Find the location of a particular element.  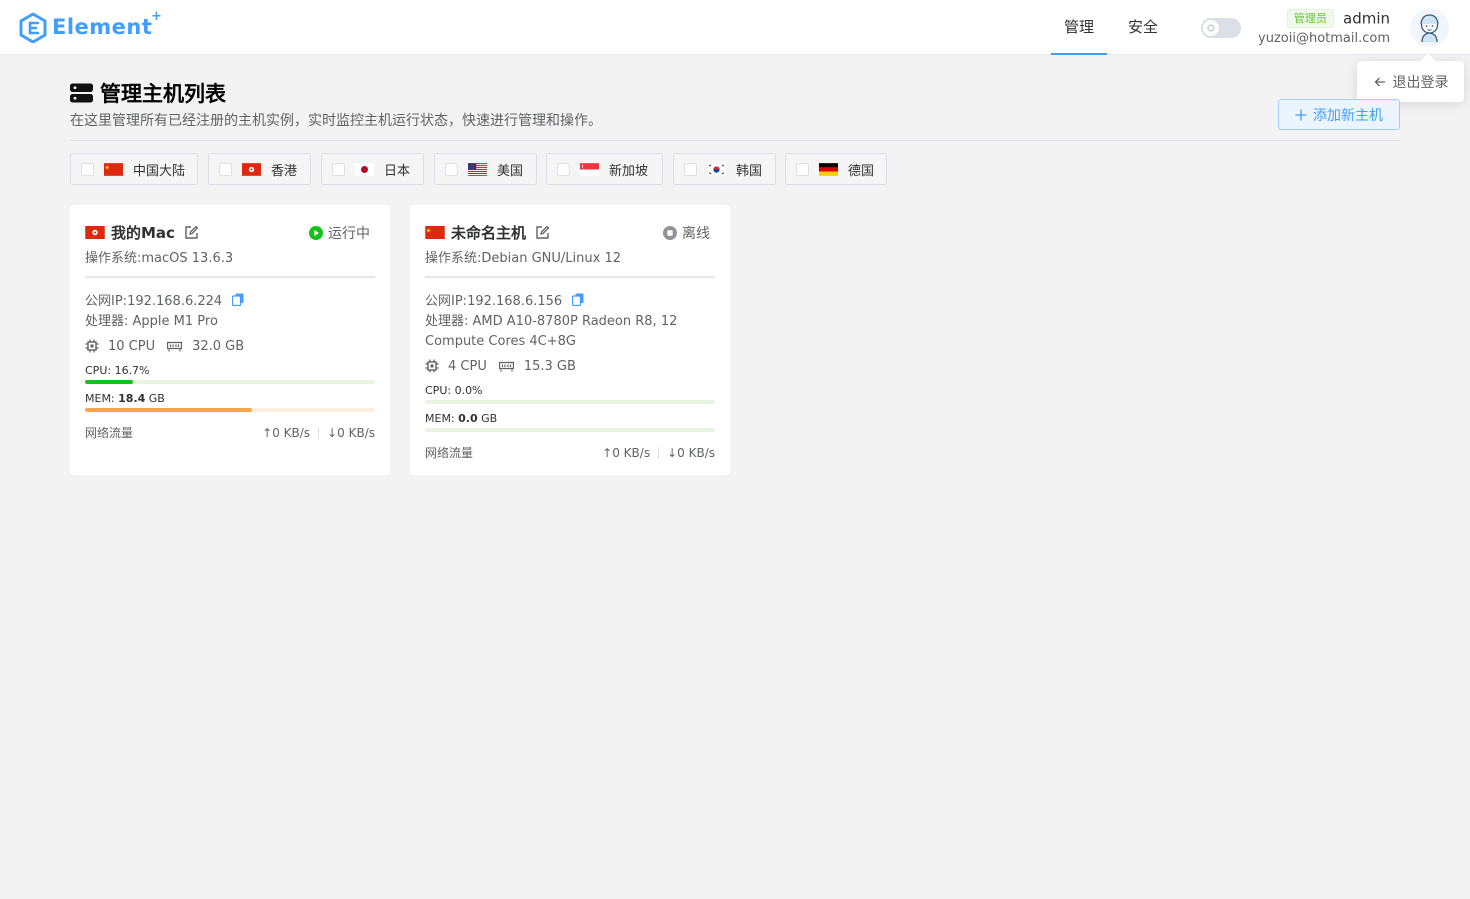

app-logo: Element + is located at coordinates (91, 26).